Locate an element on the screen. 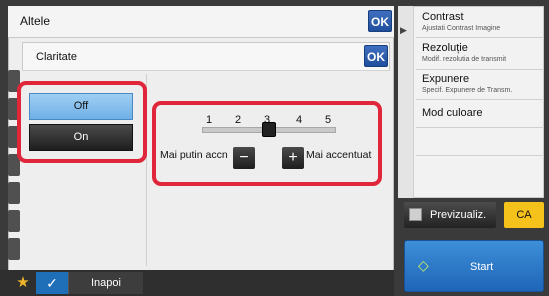 The width and height of the screenshot is (549, 296). check-icon: ✓ is located at coordinates (52, 283).